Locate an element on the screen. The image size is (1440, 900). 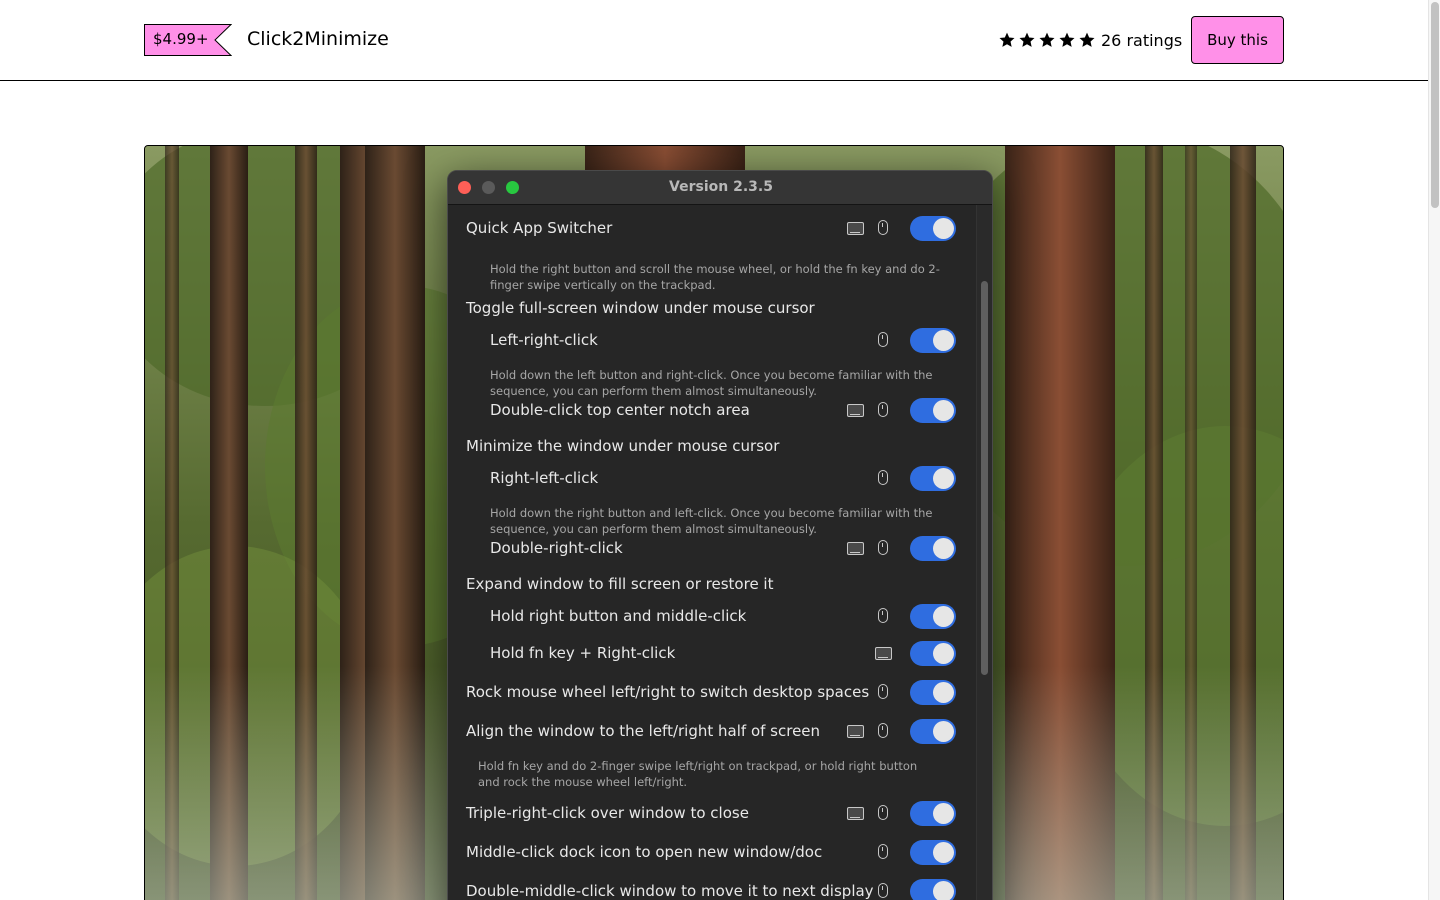
setting-label: Right-left-click is located at coordinates (544, 478).